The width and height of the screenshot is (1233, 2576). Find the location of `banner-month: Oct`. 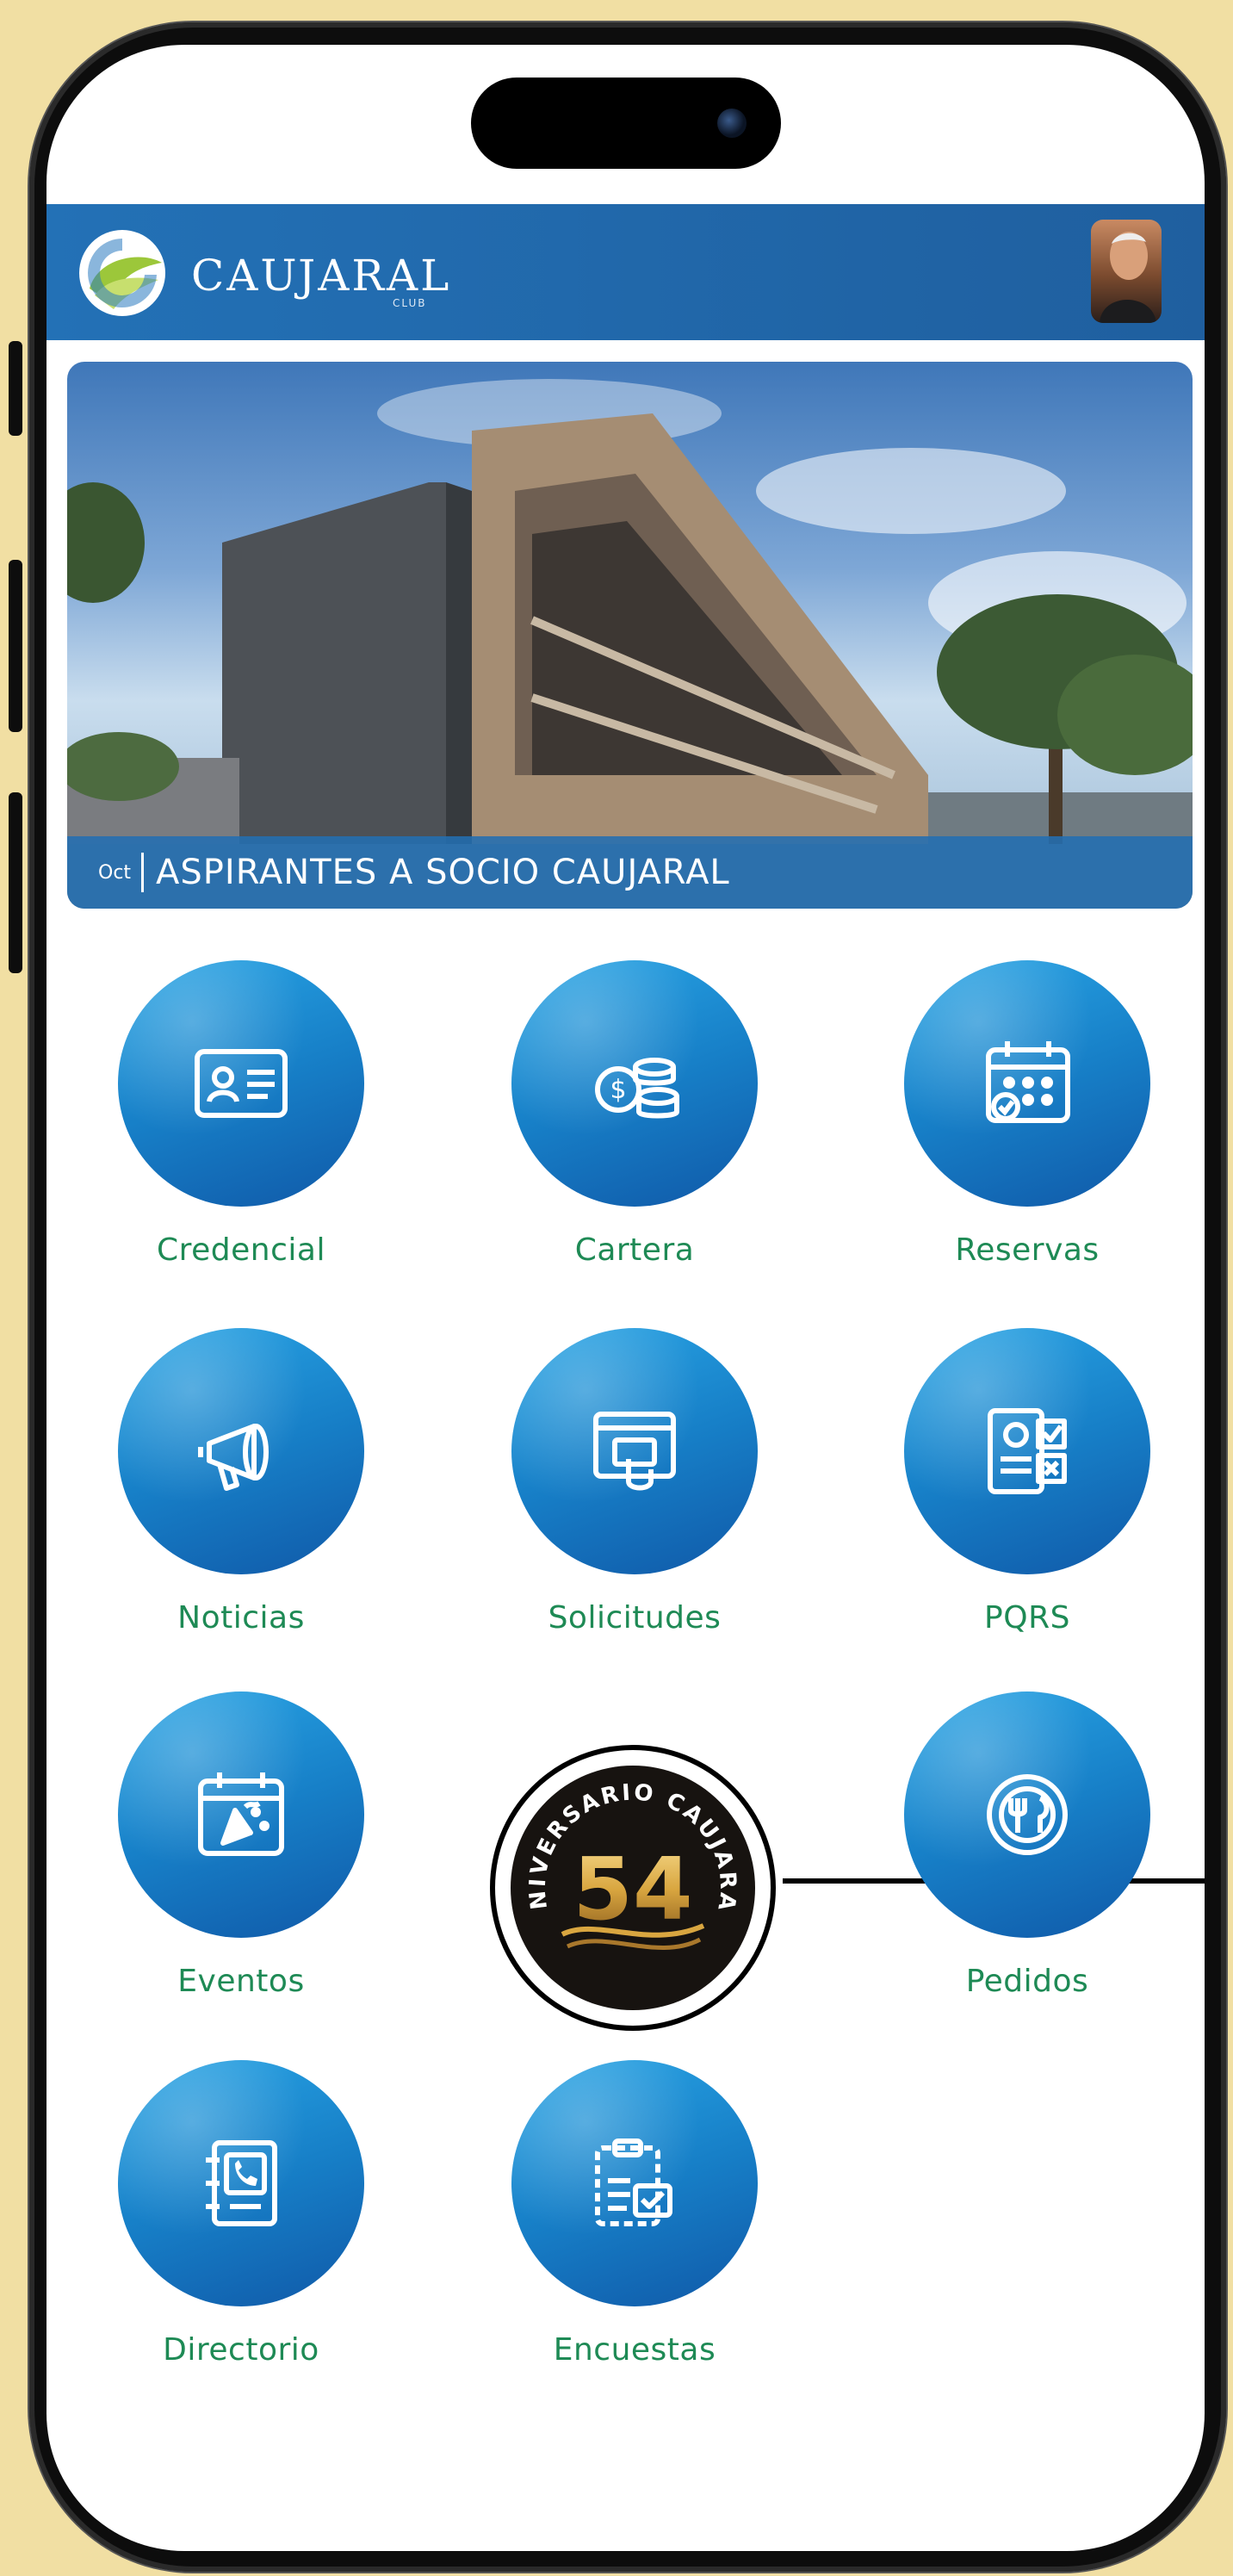

banner-month: Oct is located at coordinates (115, 872).